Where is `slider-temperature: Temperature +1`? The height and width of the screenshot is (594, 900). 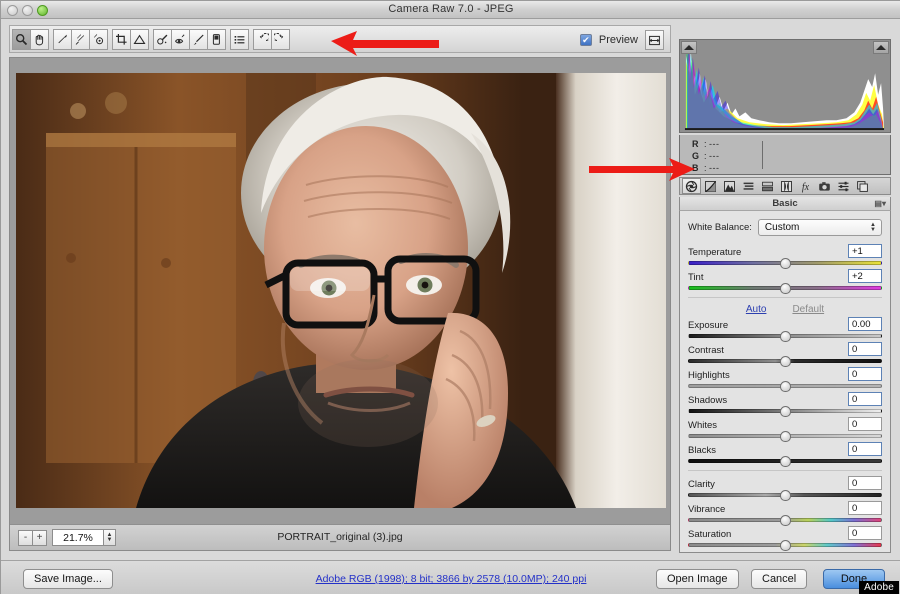
slider-temperature: Temperature +1 is located at coordinates (785, 256).